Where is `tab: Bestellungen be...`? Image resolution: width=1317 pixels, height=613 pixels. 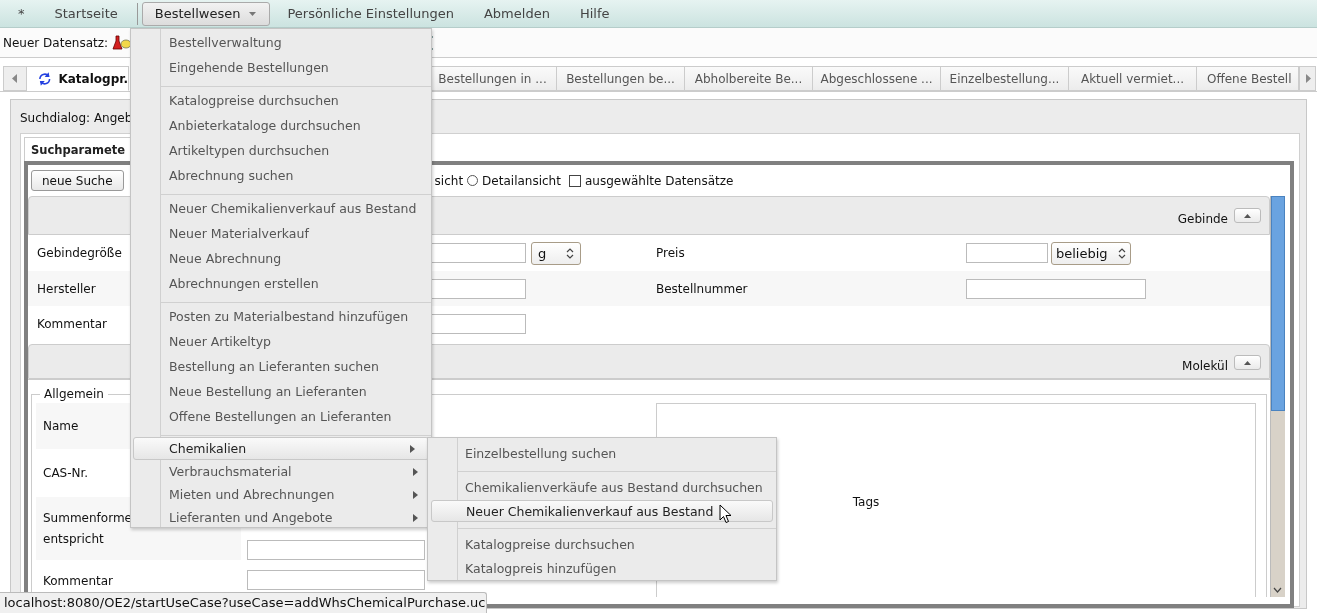
tab: Bestellungen be... is located at coordinates (621, 78).